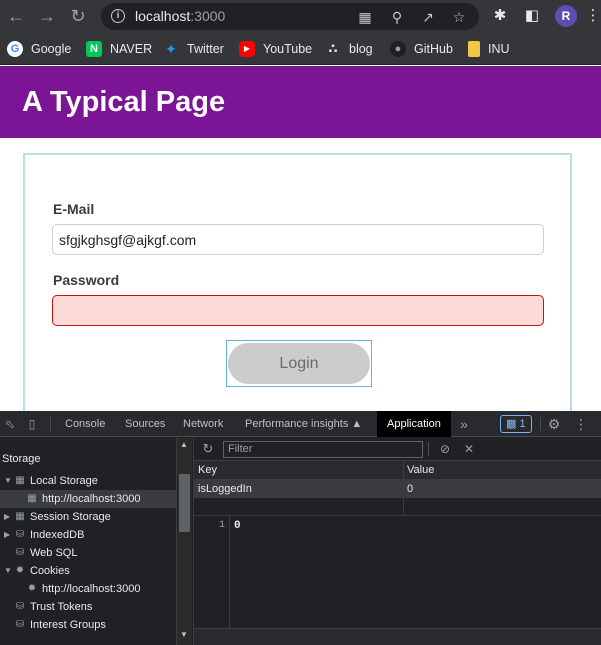 Image resolution: width=601 pixels, height=645 pixels. What do you see at coordinates (290, 16) in the screenshot?
I see `address-bar: i localhost:3000 ▦ ⚲ ↗ ☆` at bounding box center [290, 16].